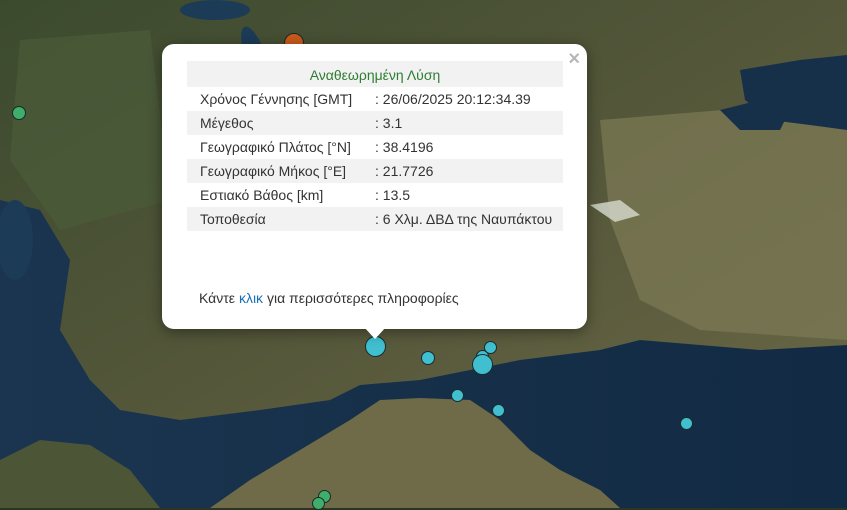  Describe the element at coordinates (215, 10) in the screenshot. I see `lake` at that location.